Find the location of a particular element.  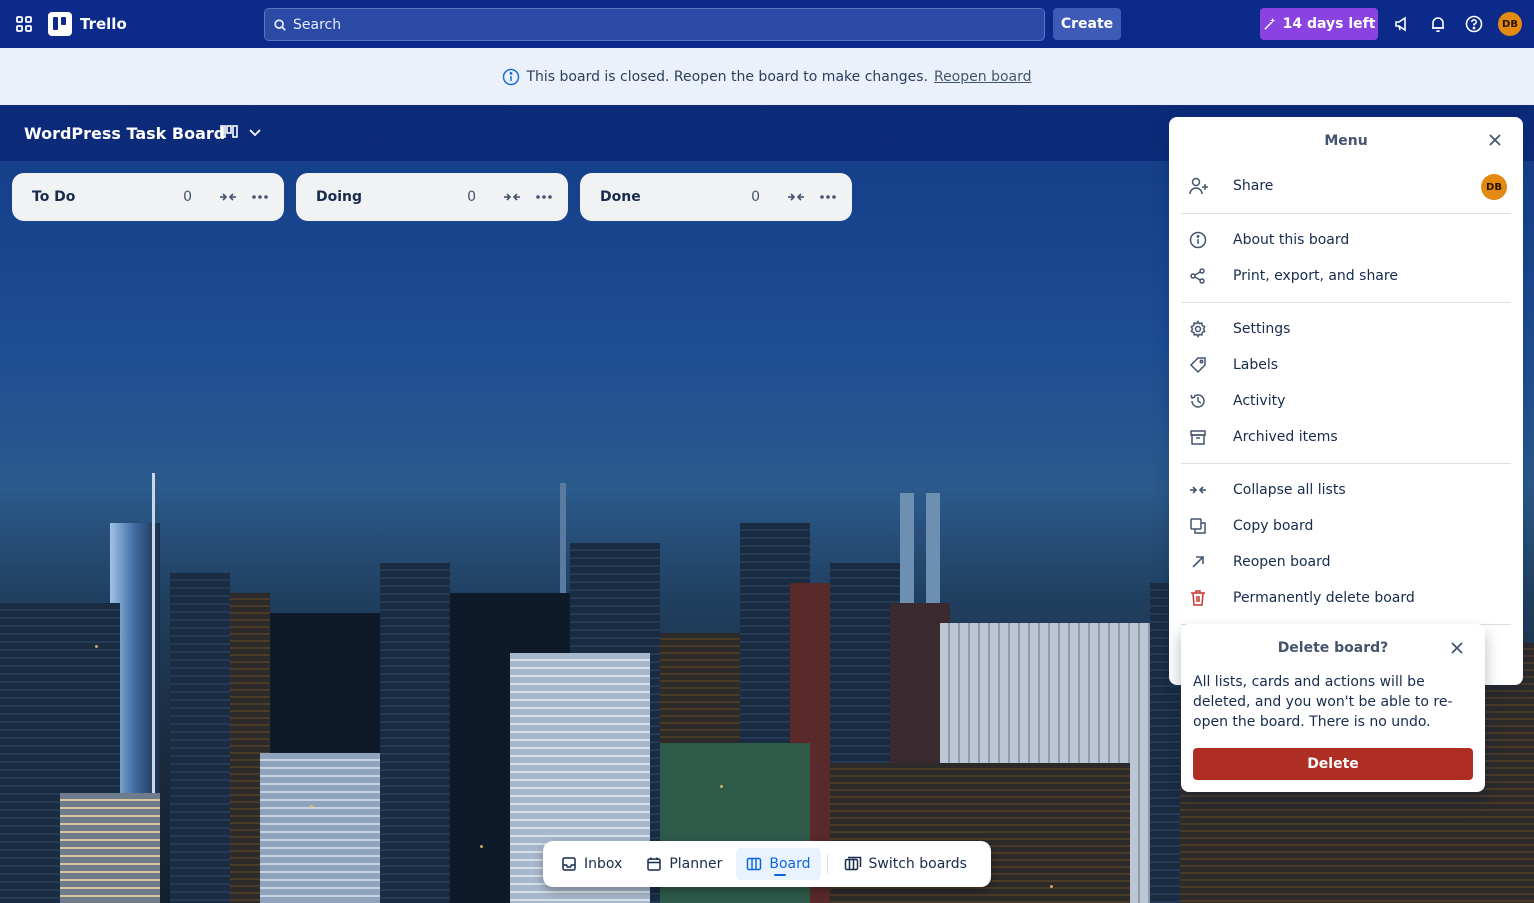

user-avatar: DB is located at coordinates (1510, 24).